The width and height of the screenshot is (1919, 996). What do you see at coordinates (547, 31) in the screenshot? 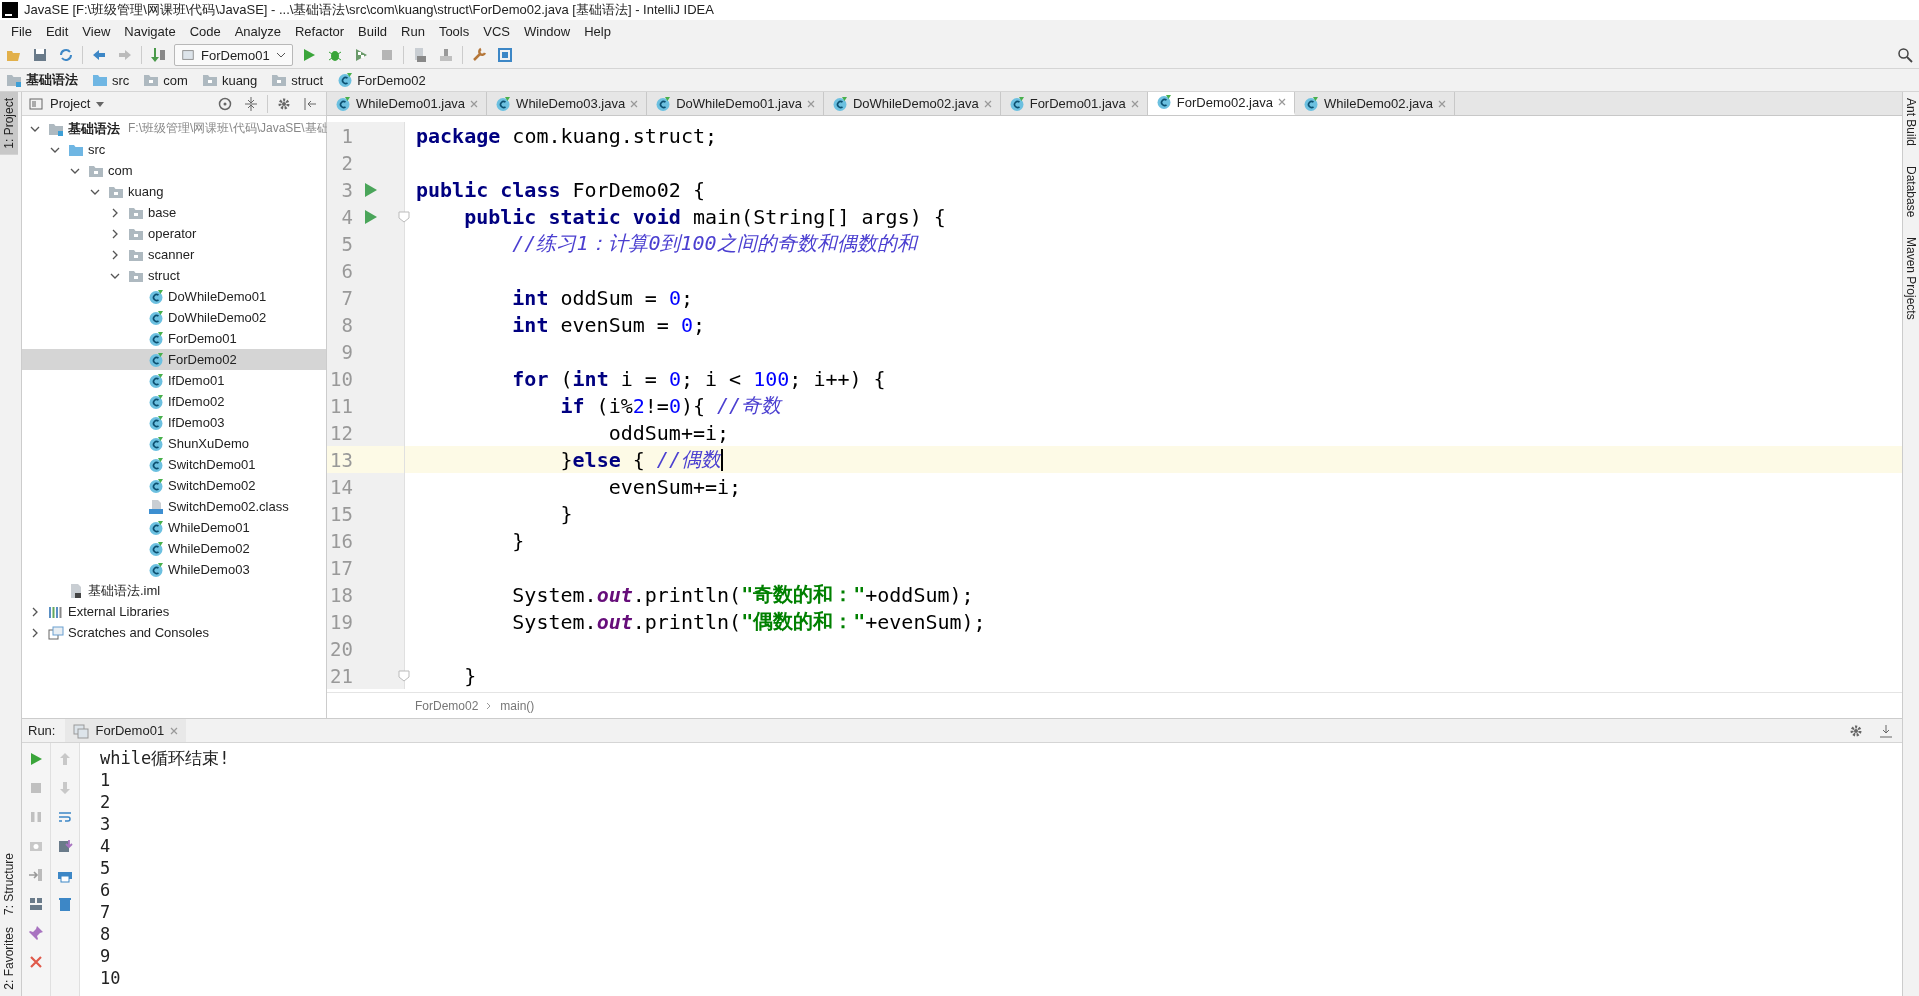
I see `menu-item: Window` at bounding box center [547, 31].